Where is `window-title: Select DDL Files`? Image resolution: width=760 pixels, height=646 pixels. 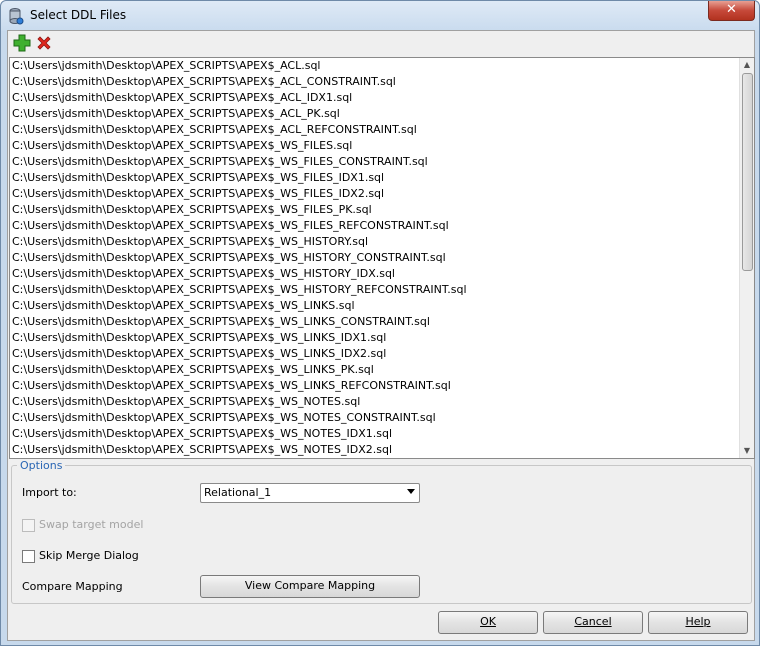
window-title: Select DDL Files is located at coordinates (78, 15).